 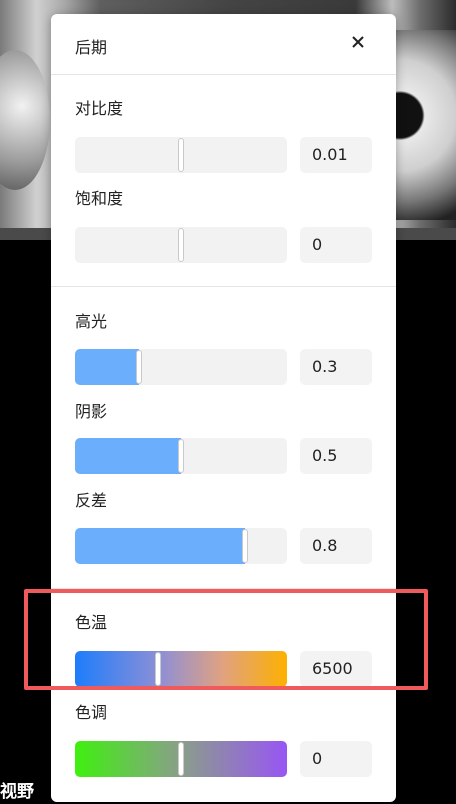 I want to click on shadow-slider-fill, so click(x=128, y=456).